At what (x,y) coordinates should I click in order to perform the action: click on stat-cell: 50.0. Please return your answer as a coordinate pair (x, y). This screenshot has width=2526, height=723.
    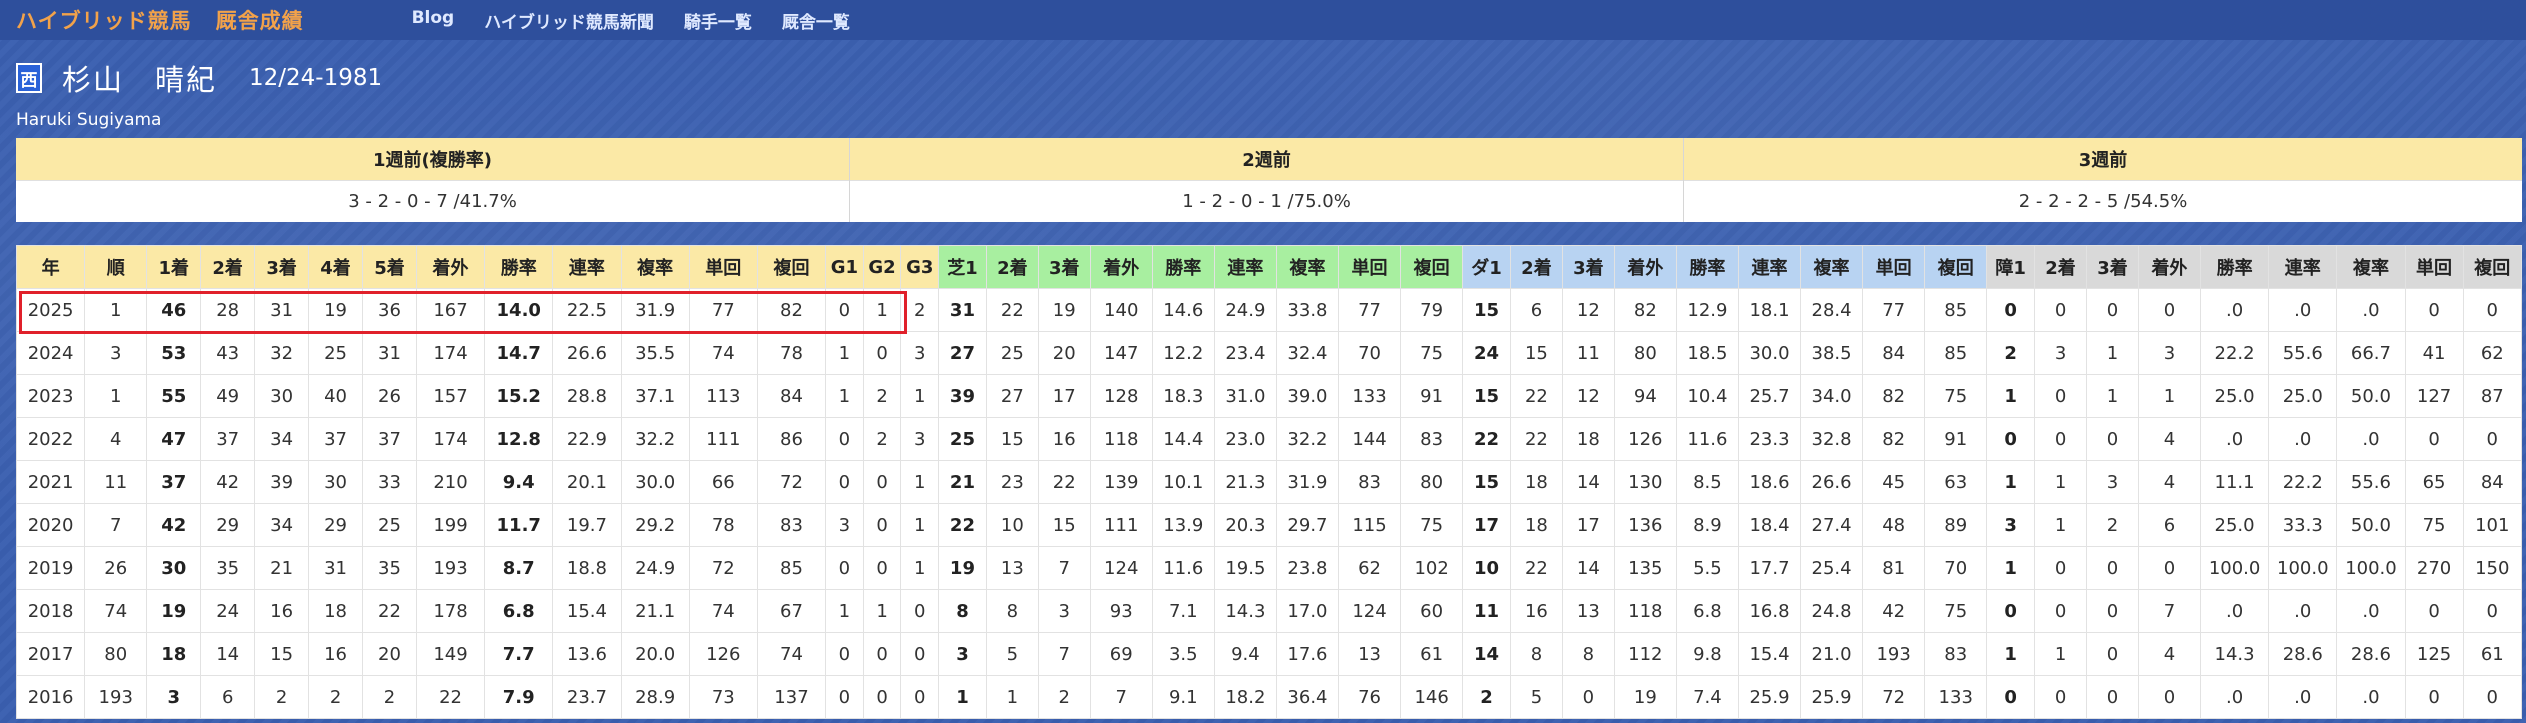
    Looking at the image, I should click on (2371, 525).